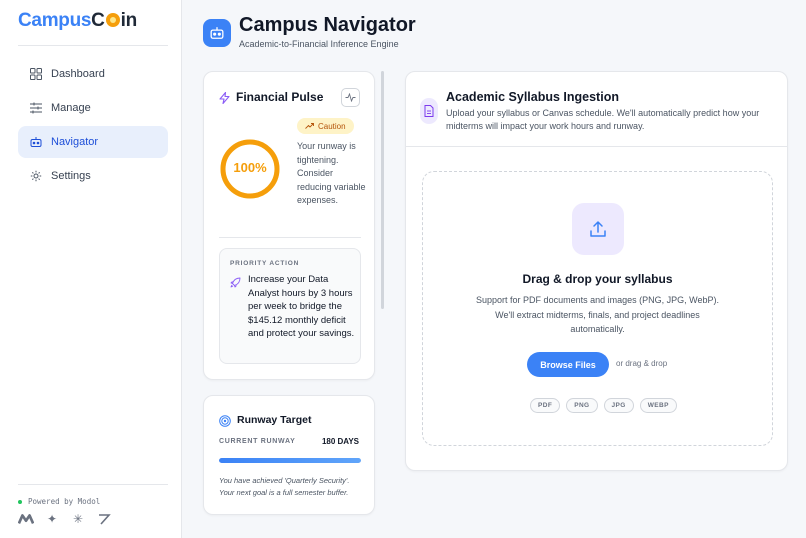  What do you see at coordinates (250, 167) in the screenshot?
I see `score-value: 100%` at bounding box center [250, 167].